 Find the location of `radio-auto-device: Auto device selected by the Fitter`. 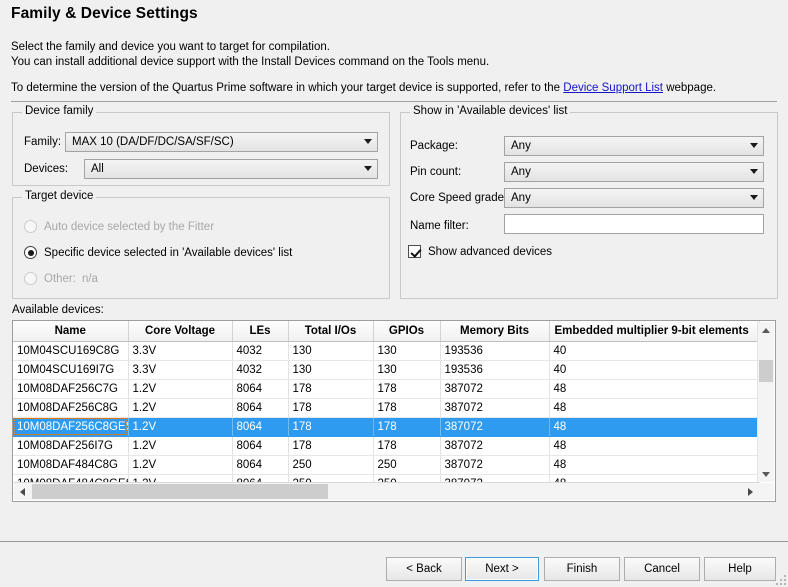

radio-auto-device: Auto device selected by the Fitter is located at coordinates (119, 226).